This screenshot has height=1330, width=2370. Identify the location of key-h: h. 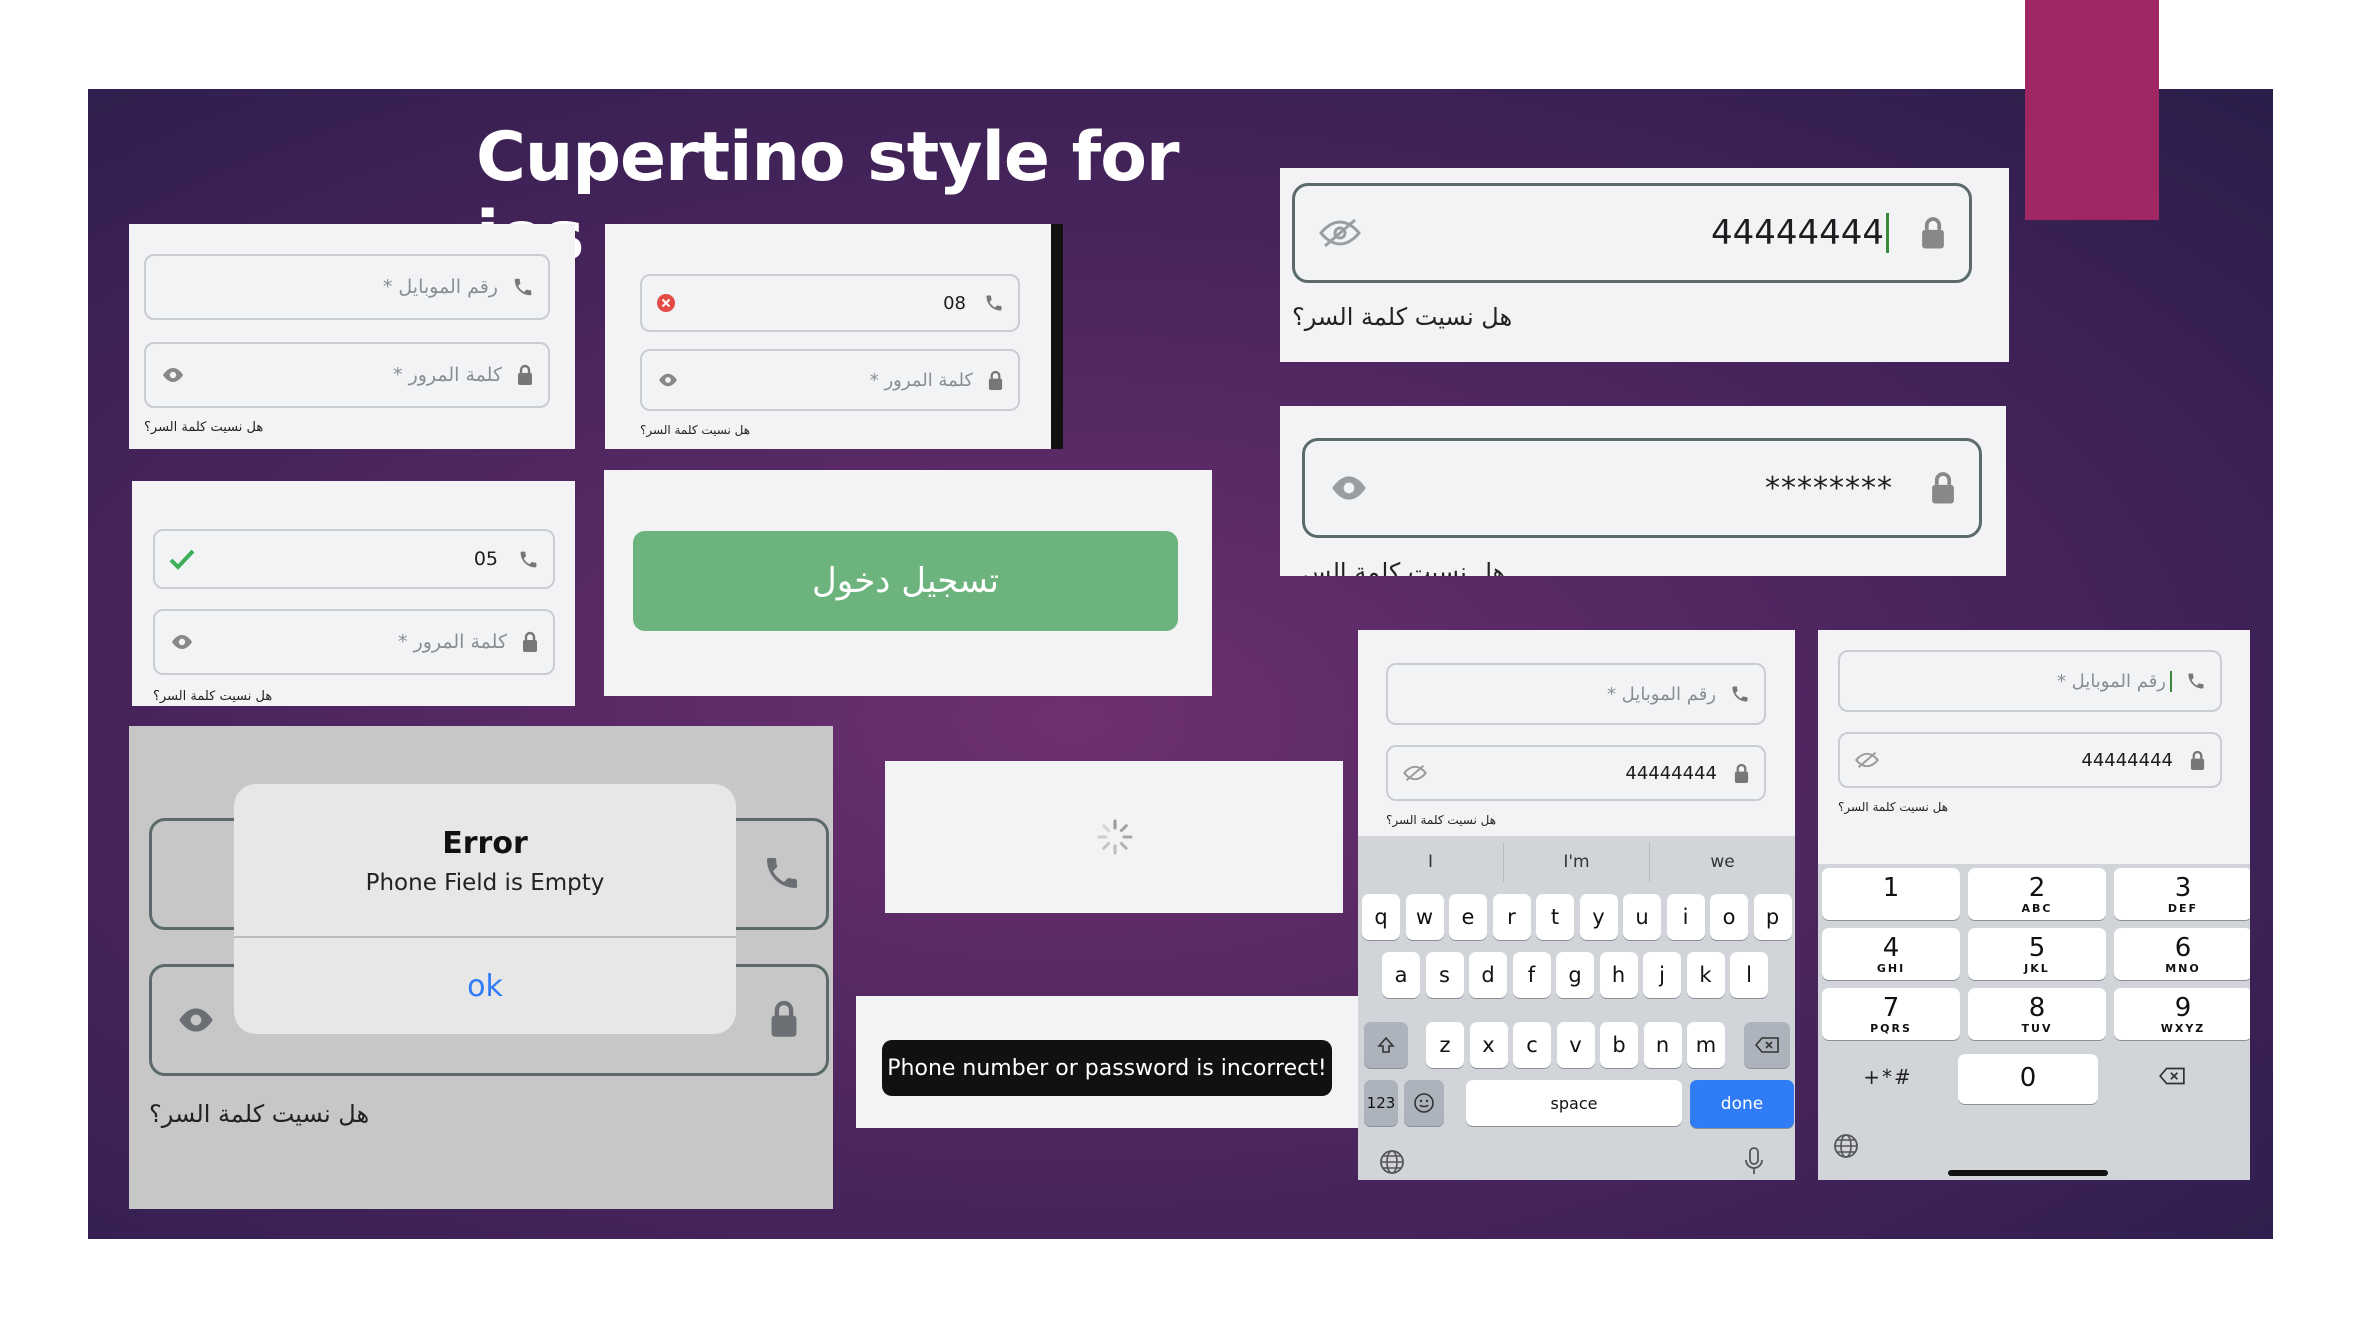
(1618, 975).